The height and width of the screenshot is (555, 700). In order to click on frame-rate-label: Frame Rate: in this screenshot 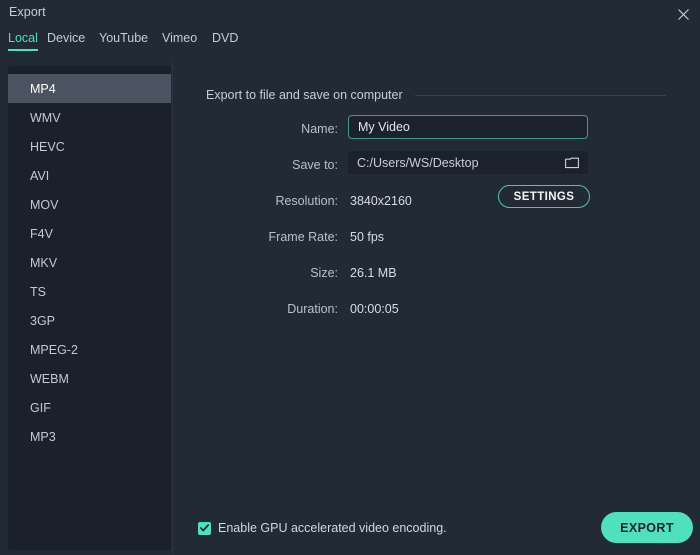, I will do `click(303, 237)`.